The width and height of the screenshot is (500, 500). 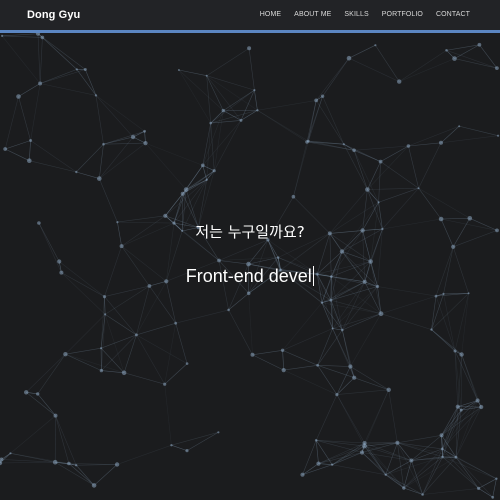 I want to click on nav-link-portfolio: PORTFOLIO, so click(x=402, y=14).